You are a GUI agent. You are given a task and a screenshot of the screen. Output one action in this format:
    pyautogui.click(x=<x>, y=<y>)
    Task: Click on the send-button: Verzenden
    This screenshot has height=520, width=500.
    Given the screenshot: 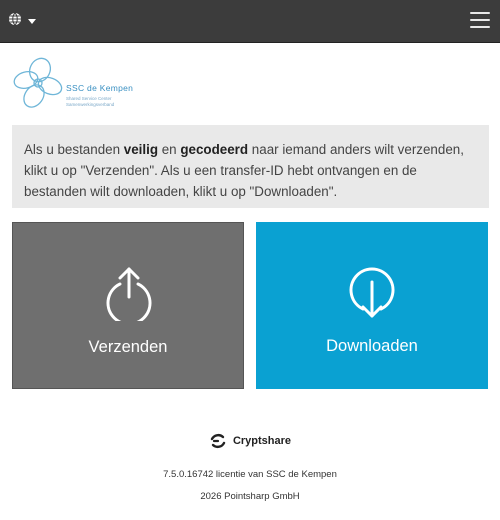 What is the action you would take?
    pyautogui.click(x=128, y=305)
    